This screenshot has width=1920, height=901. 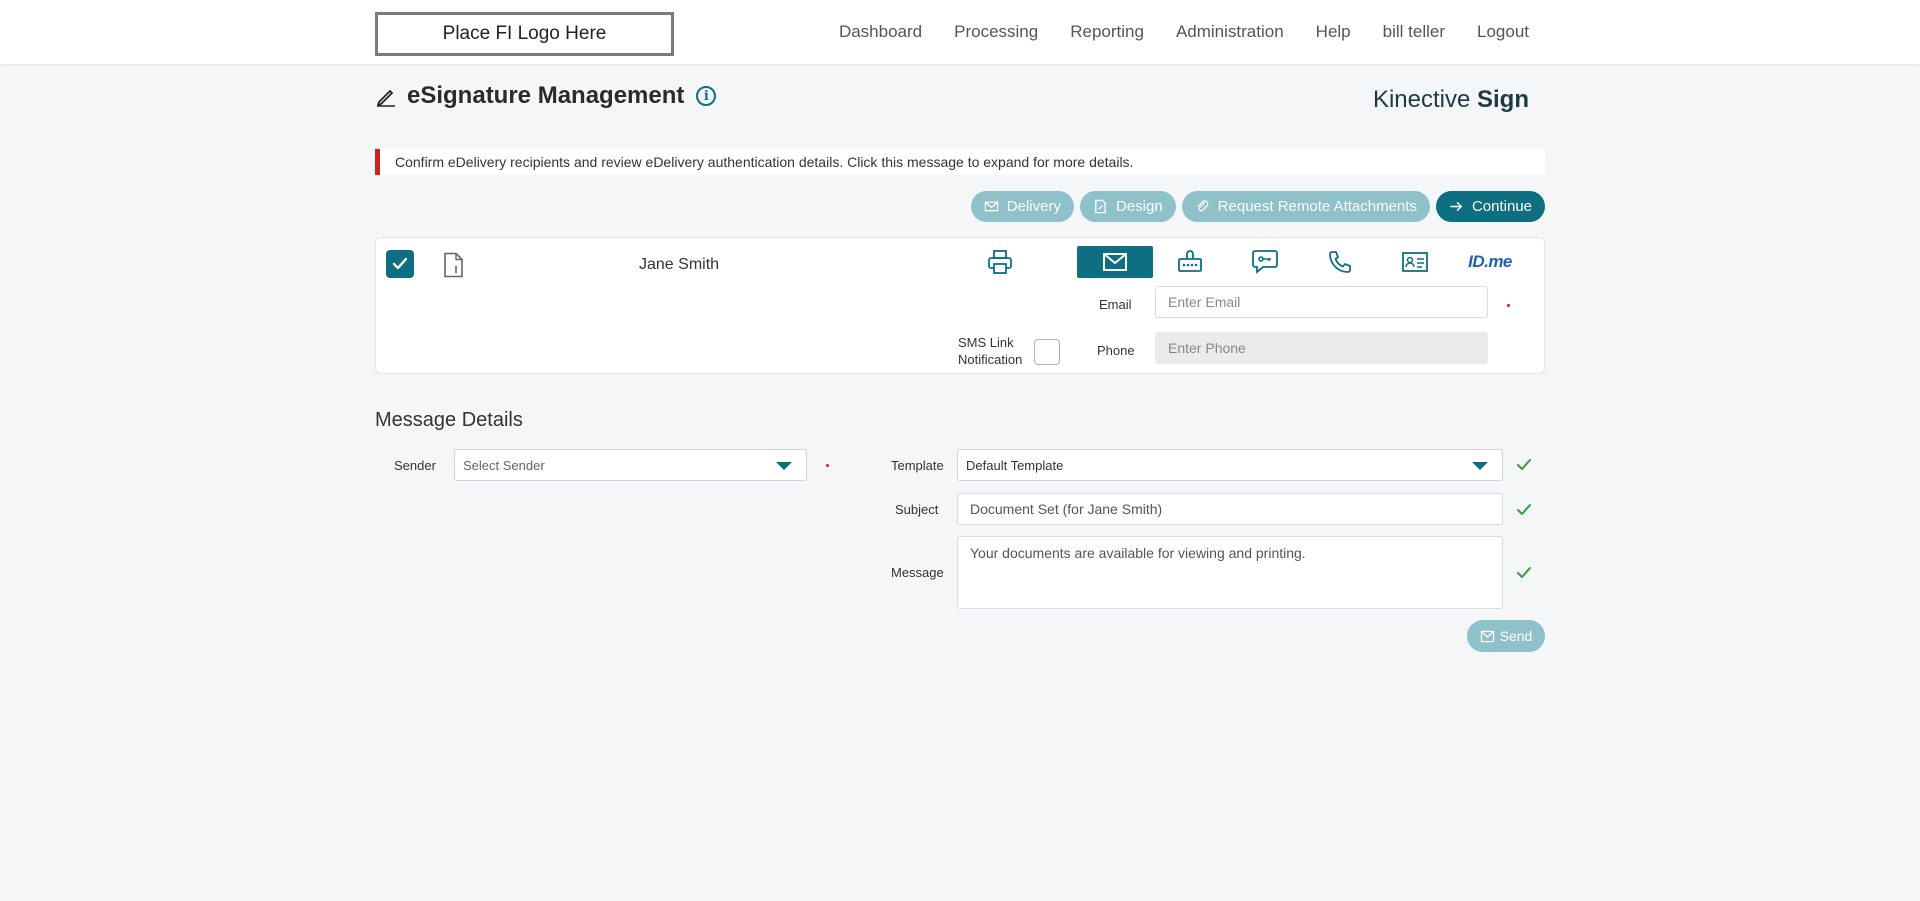 What do you see at coordinates (917, 465) in the screenshot?
I see `template-label: Template` at bounding box center [917, 465].